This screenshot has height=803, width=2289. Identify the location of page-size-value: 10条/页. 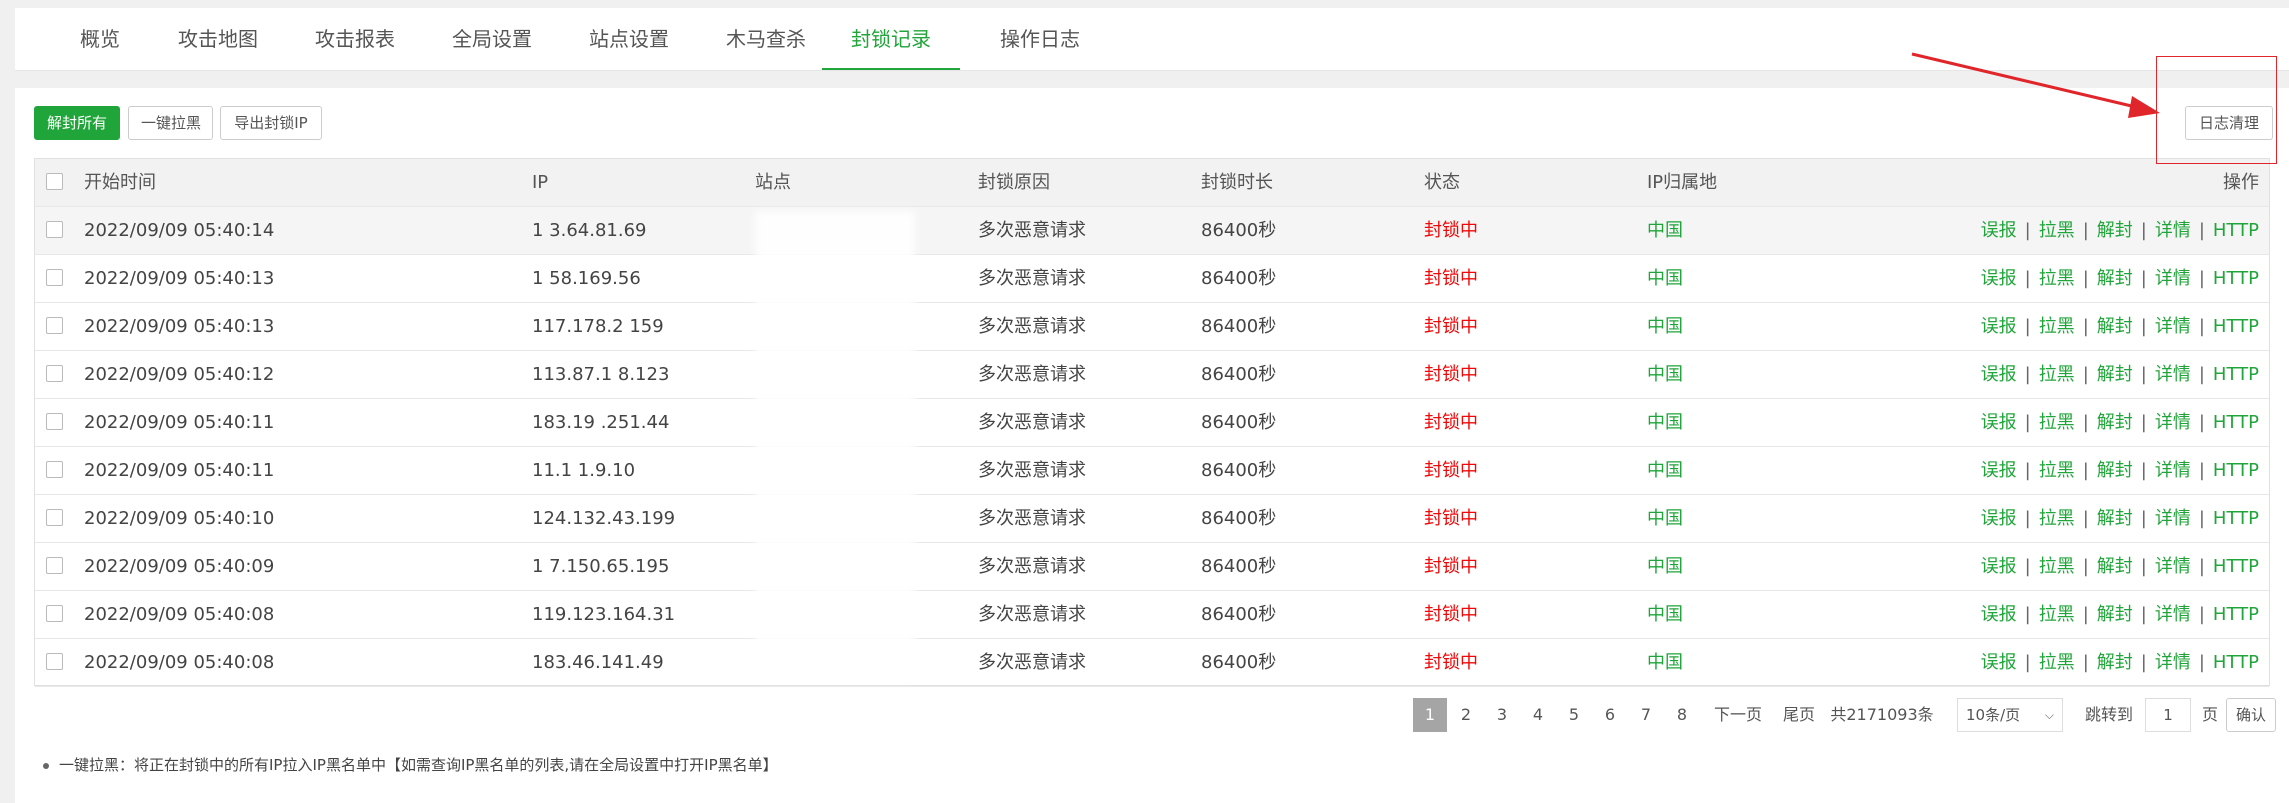
(1993, 715).